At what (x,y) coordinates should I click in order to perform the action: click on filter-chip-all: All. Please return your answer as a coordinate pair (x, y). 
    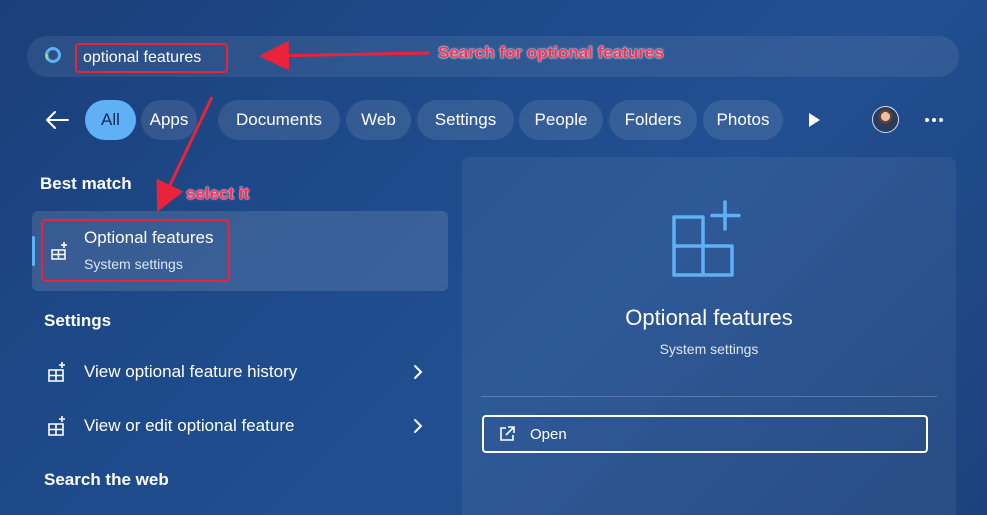
    Looking at the image, I should click on (110, 120).